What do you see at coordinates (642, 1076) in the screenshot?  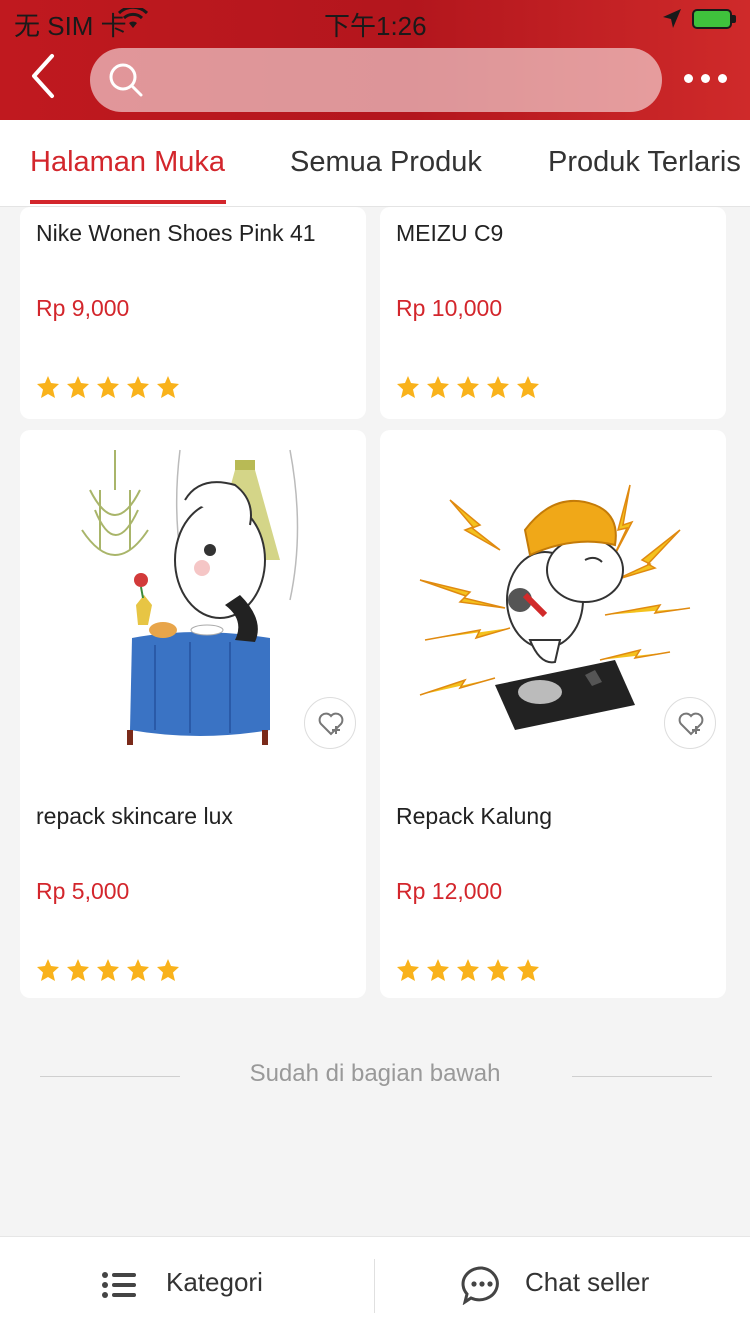 I see `divider-line` at bounding box center [642, 1076].